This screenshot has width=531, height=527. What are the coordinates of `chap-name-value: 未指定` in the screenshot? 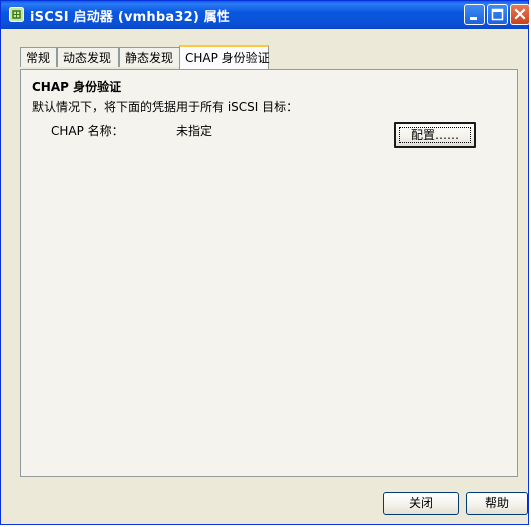 It's located at (194, 131).